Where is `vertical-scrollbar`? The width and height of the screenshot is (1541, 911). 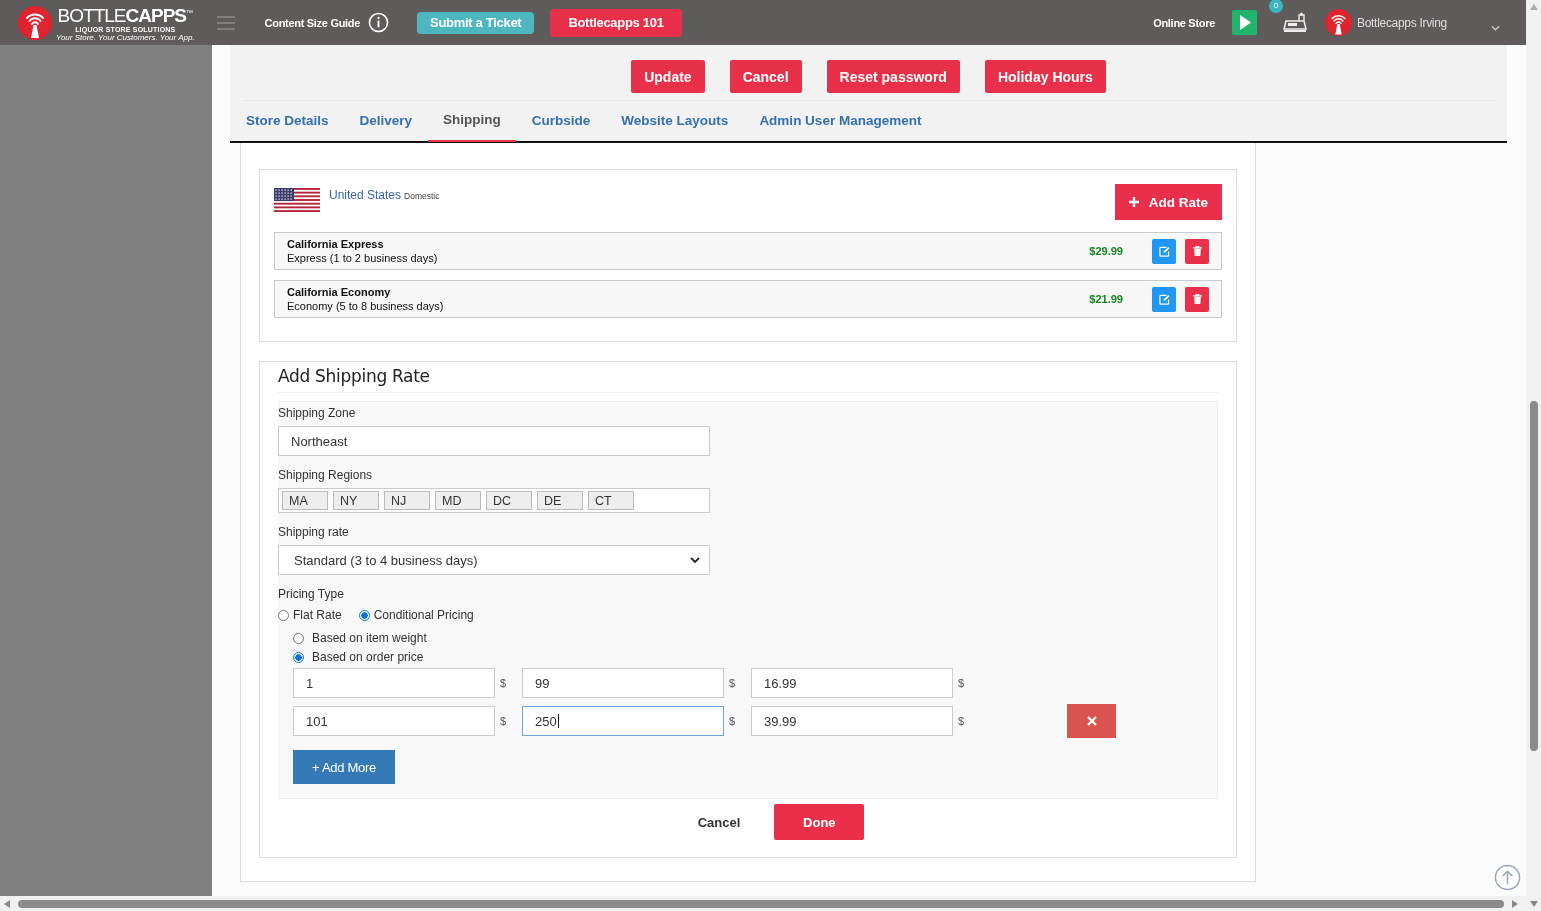
vertical-scrollbar is located at coordinates (1533, 455).